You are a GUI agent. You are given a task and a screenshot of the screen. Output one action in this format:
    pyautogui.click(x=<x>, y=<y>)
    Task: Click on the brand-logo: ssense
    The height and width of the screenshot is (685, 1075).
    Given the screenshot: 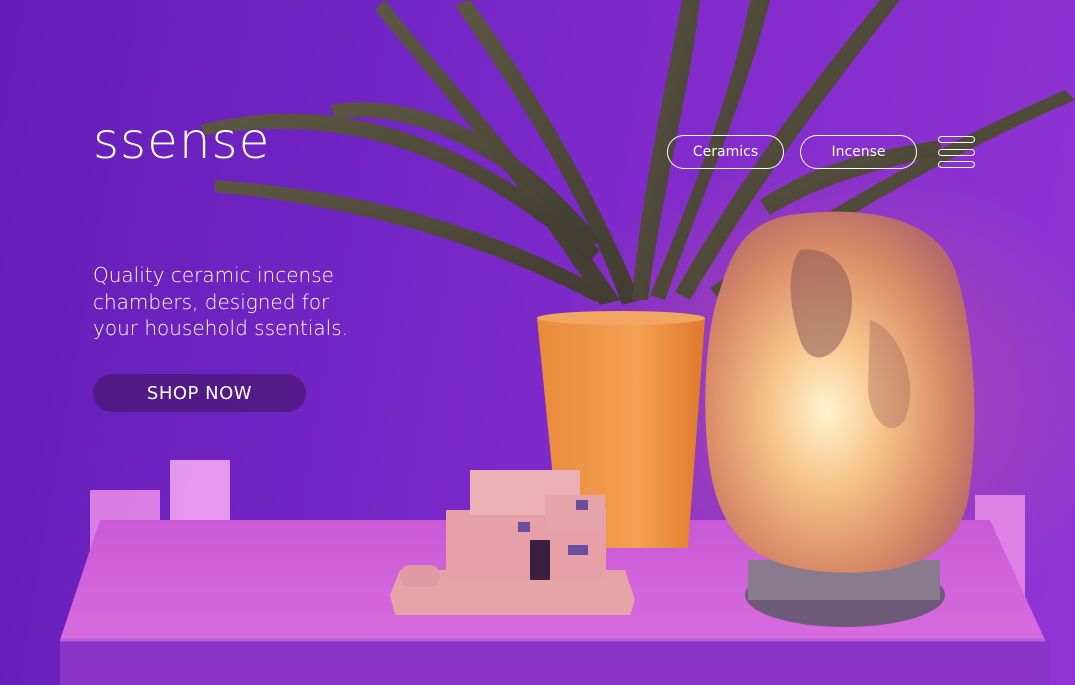 What is the action you would take?
    pyautogui.click(x=181, y=141)
    